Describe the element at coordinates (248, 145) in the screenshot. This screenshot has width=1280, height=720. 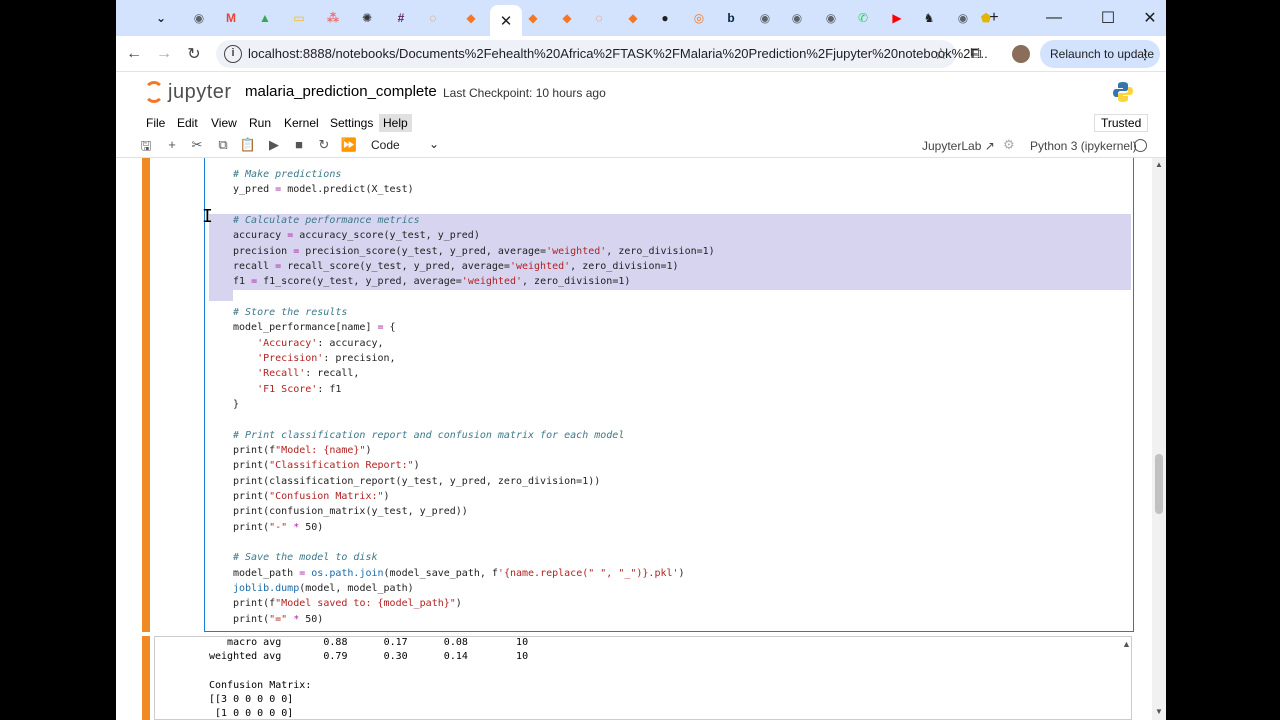
I see `paste-icon: 📋` at that location.